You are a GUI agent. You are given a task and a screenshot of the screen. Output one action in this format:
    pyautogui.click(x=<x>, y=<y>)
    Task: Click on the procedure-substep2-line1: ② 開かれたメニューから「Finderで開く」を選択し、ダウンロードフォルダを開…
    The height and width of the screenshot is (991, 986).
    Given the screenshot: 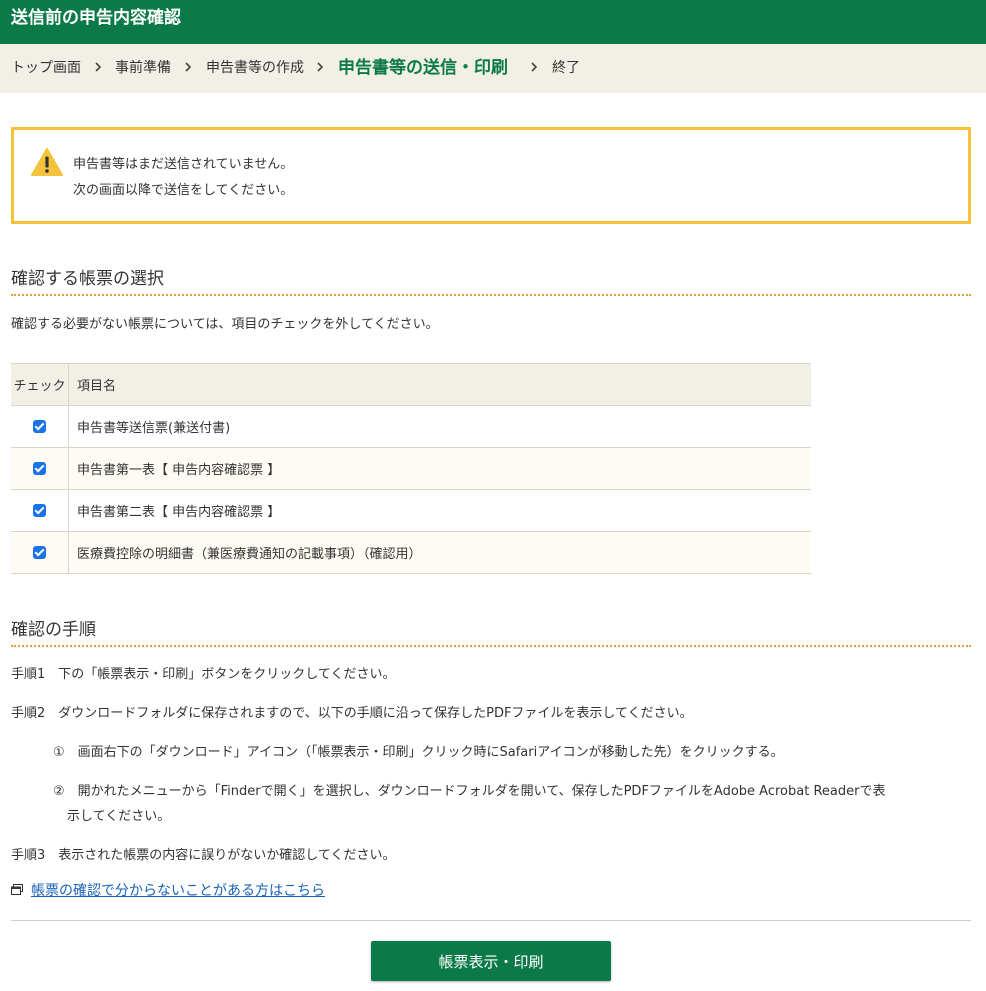 What is the action you would take?
    pyautogui.click(x=469, y=791)
    